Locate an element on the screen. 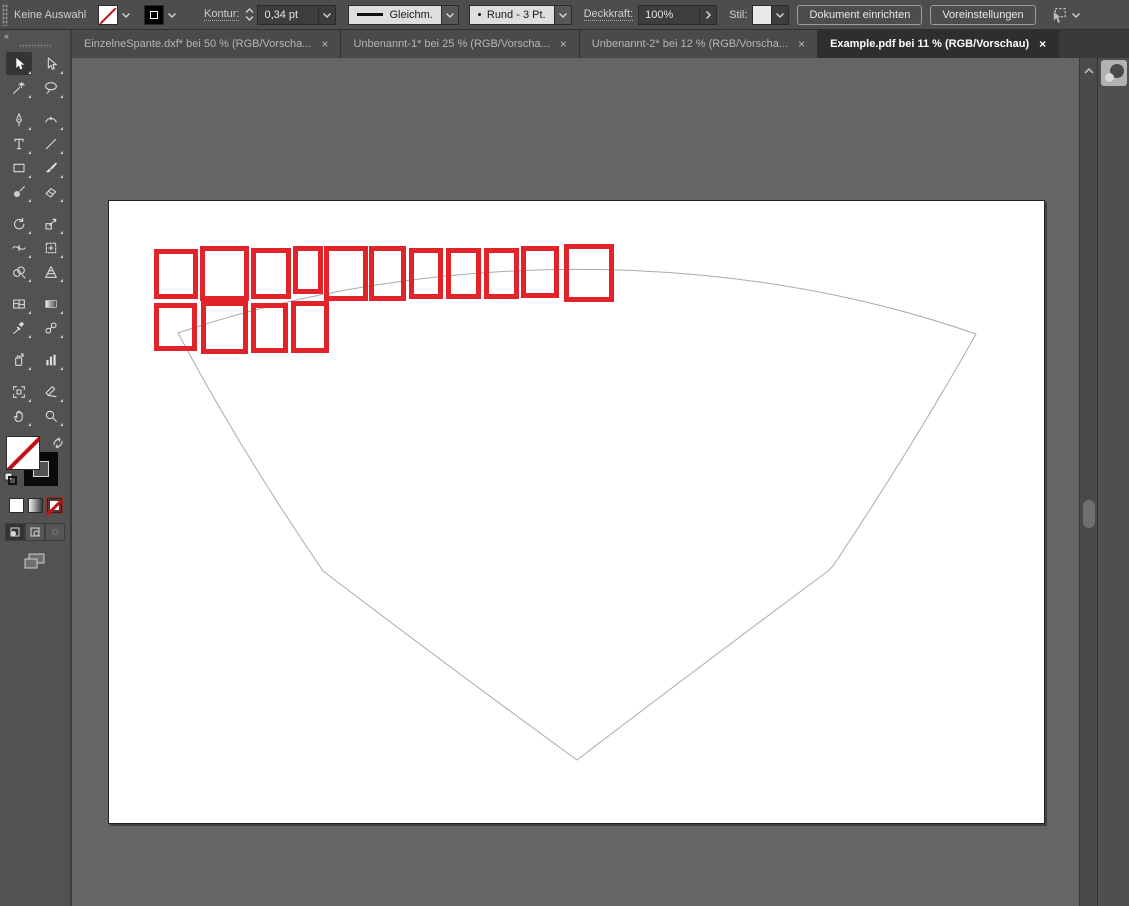 The width and height of the screenshot is (1129, 906). scrollbar-thumb is located at coordinates (1089, 514).